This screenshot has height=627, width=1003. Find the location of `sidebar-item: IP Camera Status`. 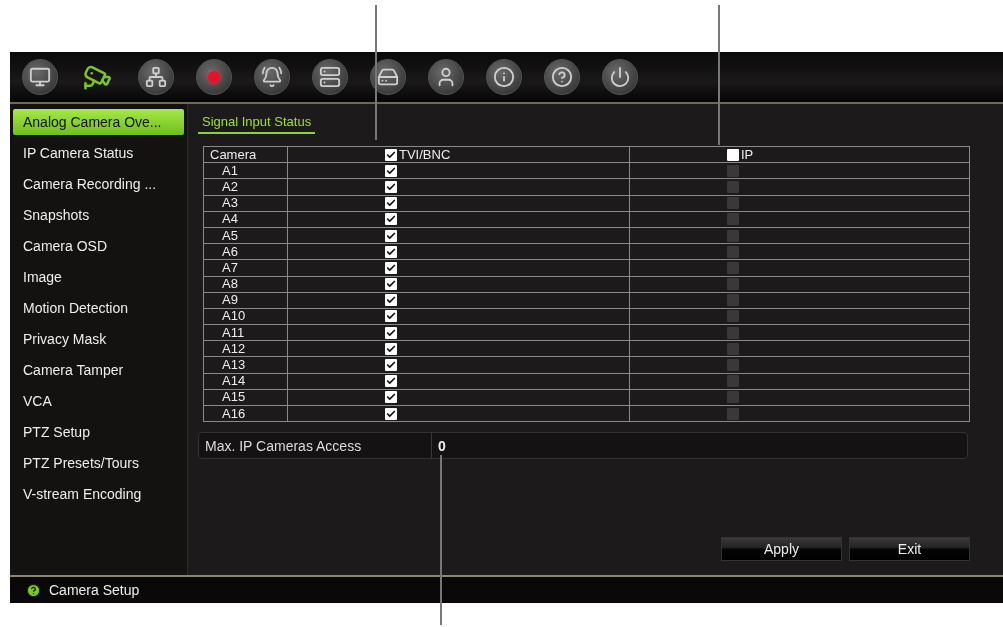

sidebar-item: IP Camera Status is located at coordinates (98, 153).